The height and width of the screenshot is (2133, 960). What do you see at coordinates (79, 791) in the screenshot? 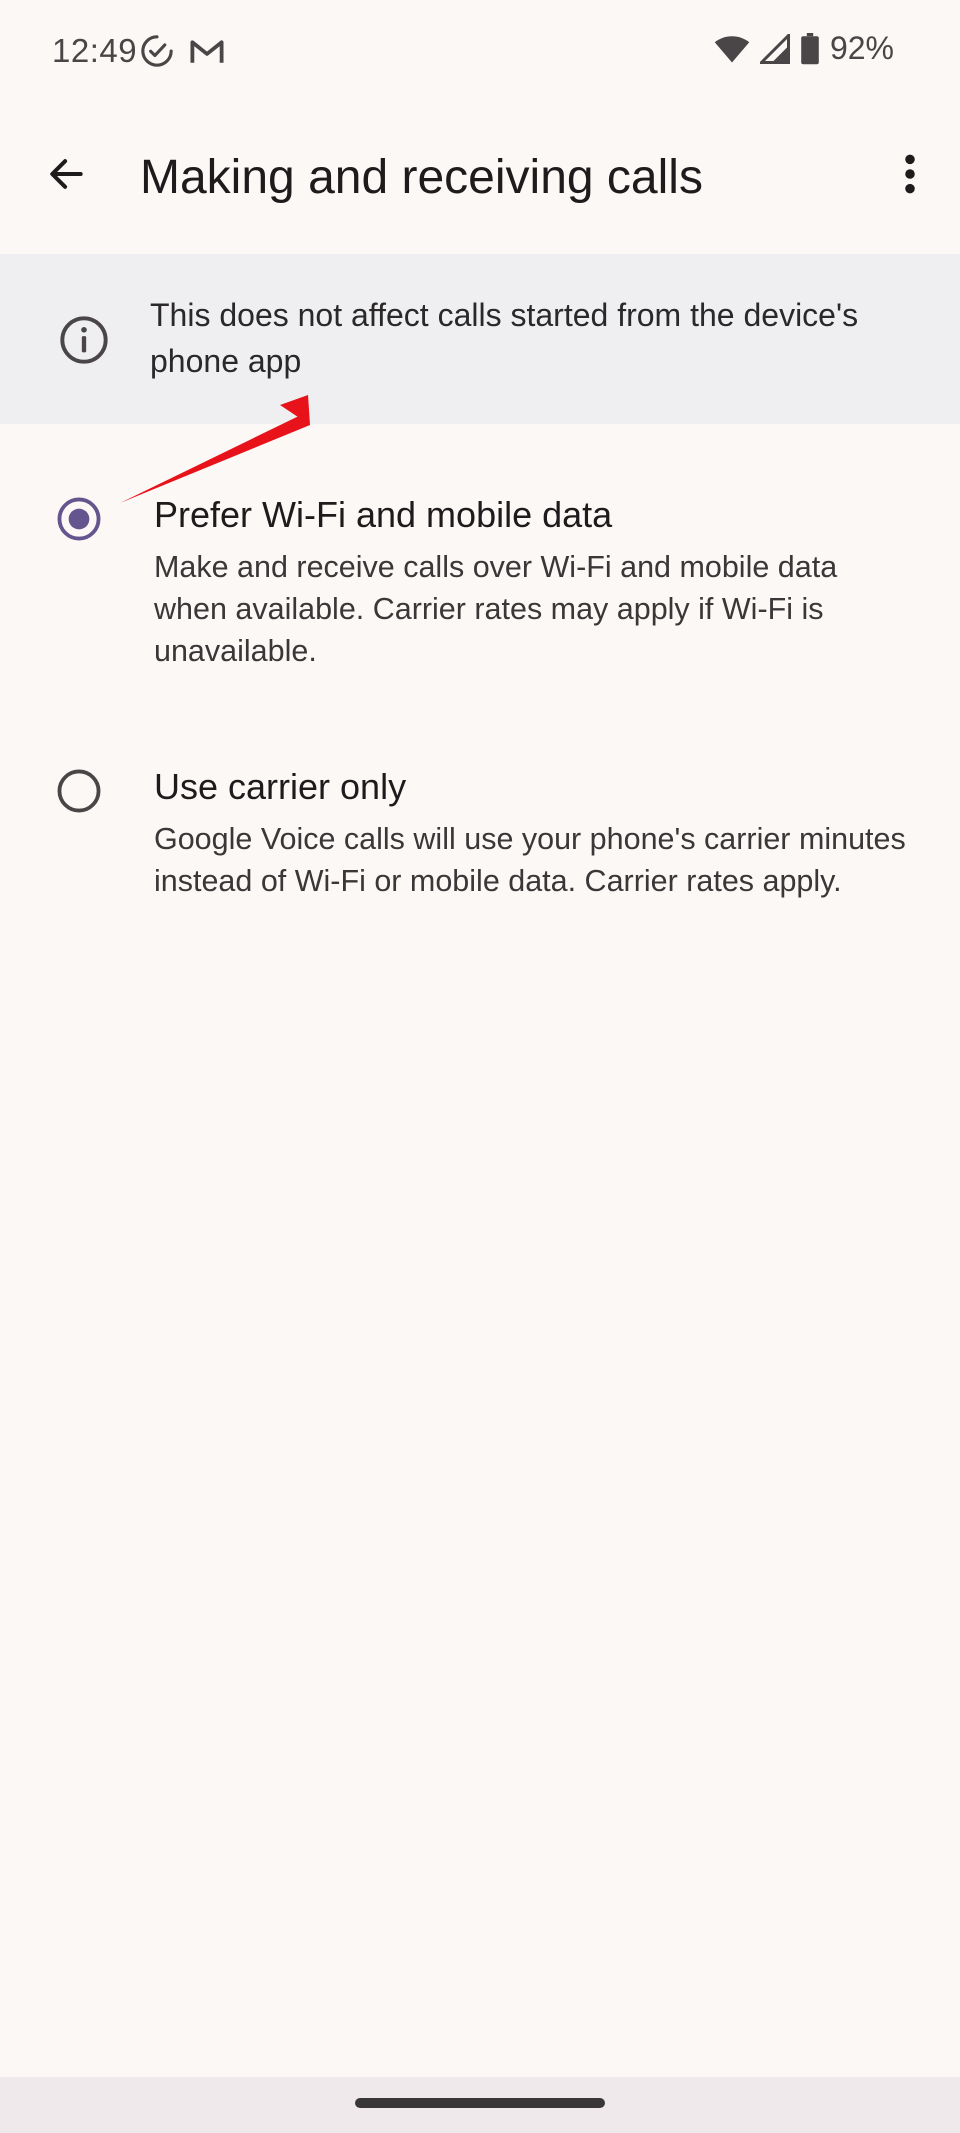
I see `radio-unselected-icon` at bounding box center [79, 791].